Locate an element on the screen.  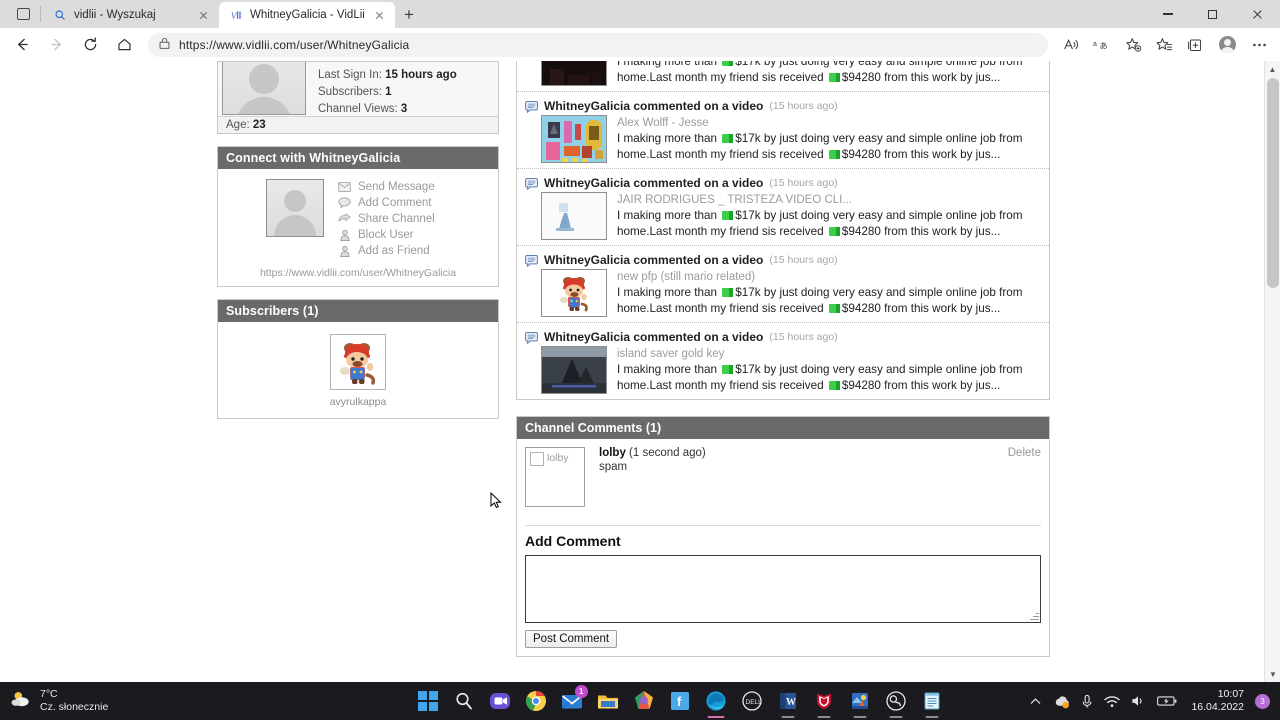
link-label: Block User is located at coordinates (386, 234).